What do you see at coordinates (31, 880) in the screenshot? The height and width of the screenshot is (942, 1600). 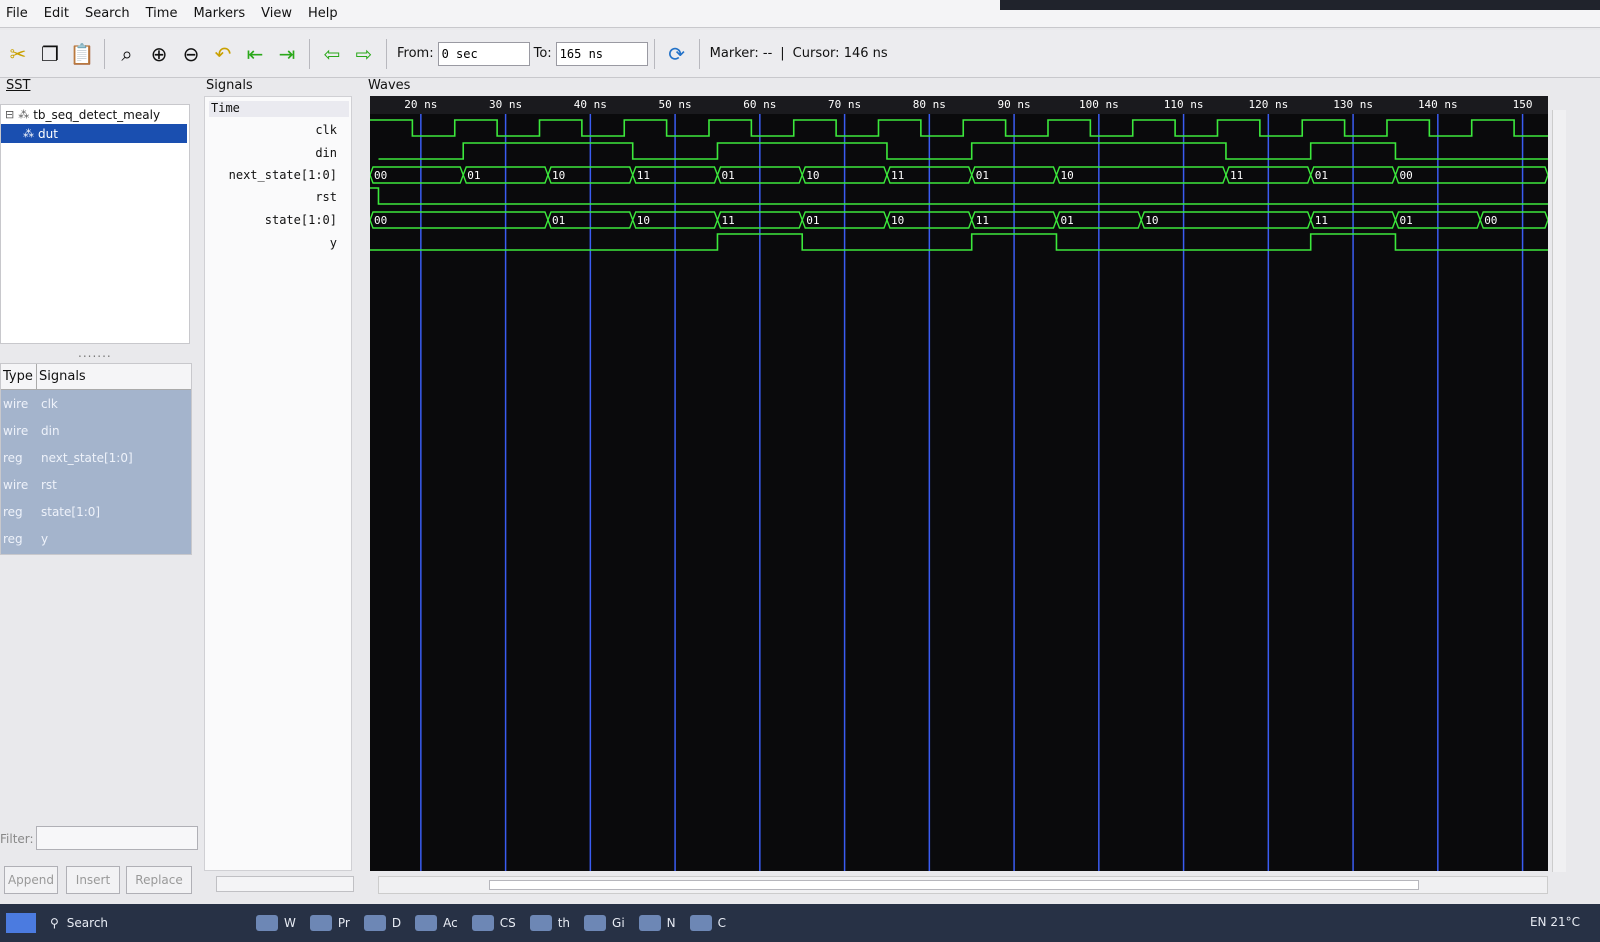 I see `append-button: Append` at bounding box center [31, 880].